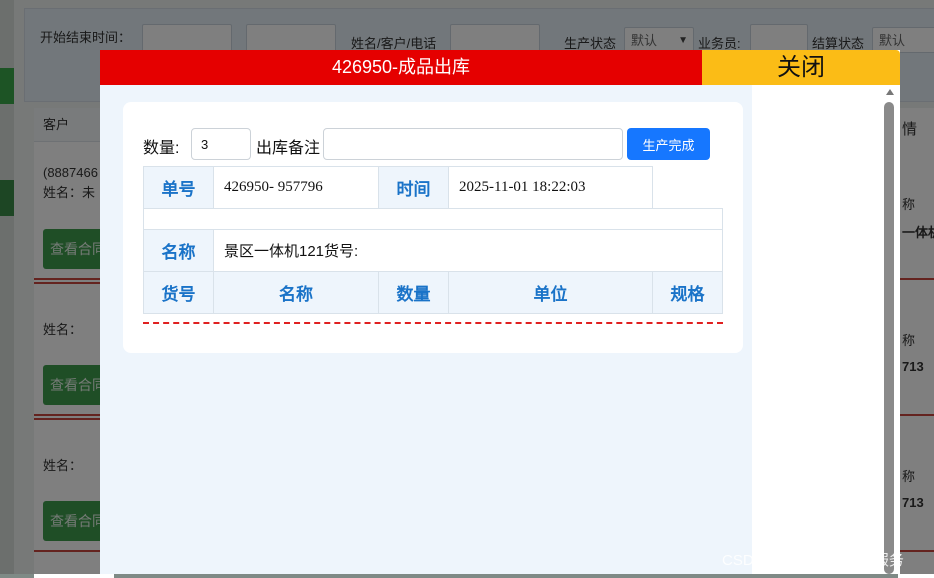  What do you see at coordinates (468, 250) in the screenshot?
I see `name-value: 景区一体机121货号:` at bounding box center [468, 250].